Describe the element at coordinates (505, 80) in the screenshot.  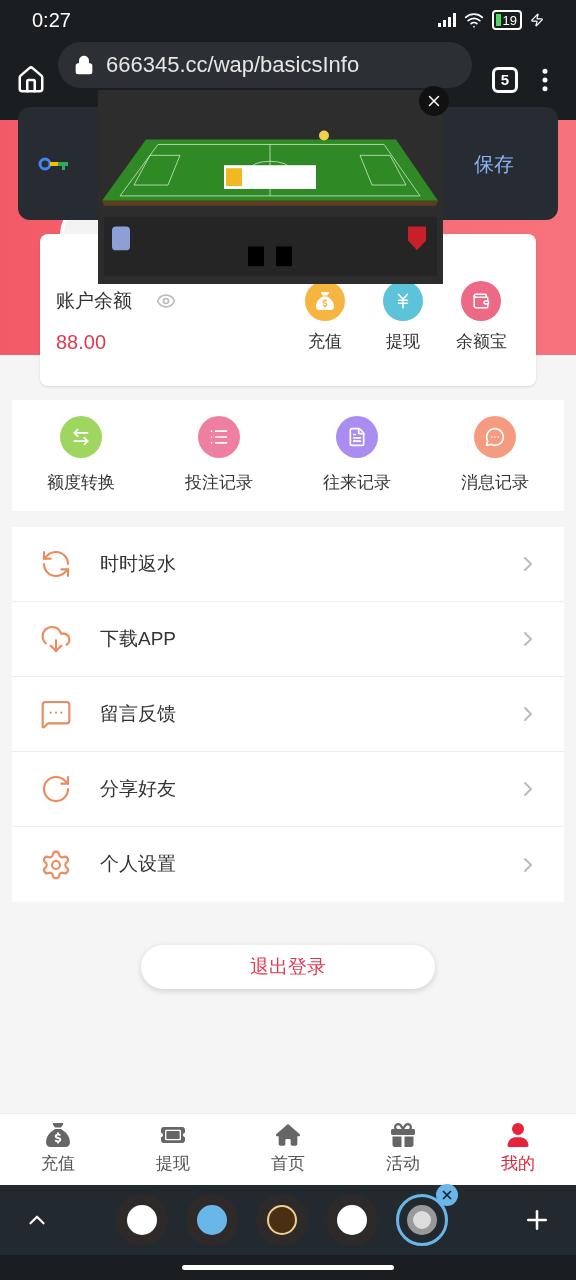
I see `tab-count-button: 5` at that location.